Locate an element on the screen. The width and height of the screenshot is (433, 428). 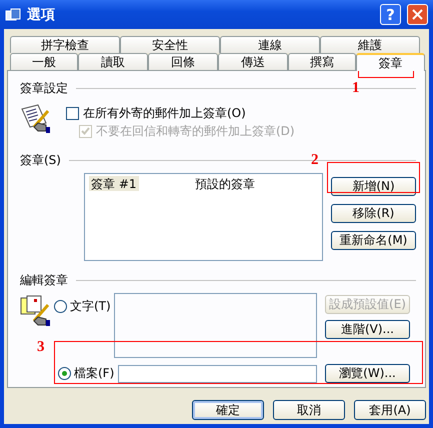
document-pen-icon is located at coordinates (36, 311).